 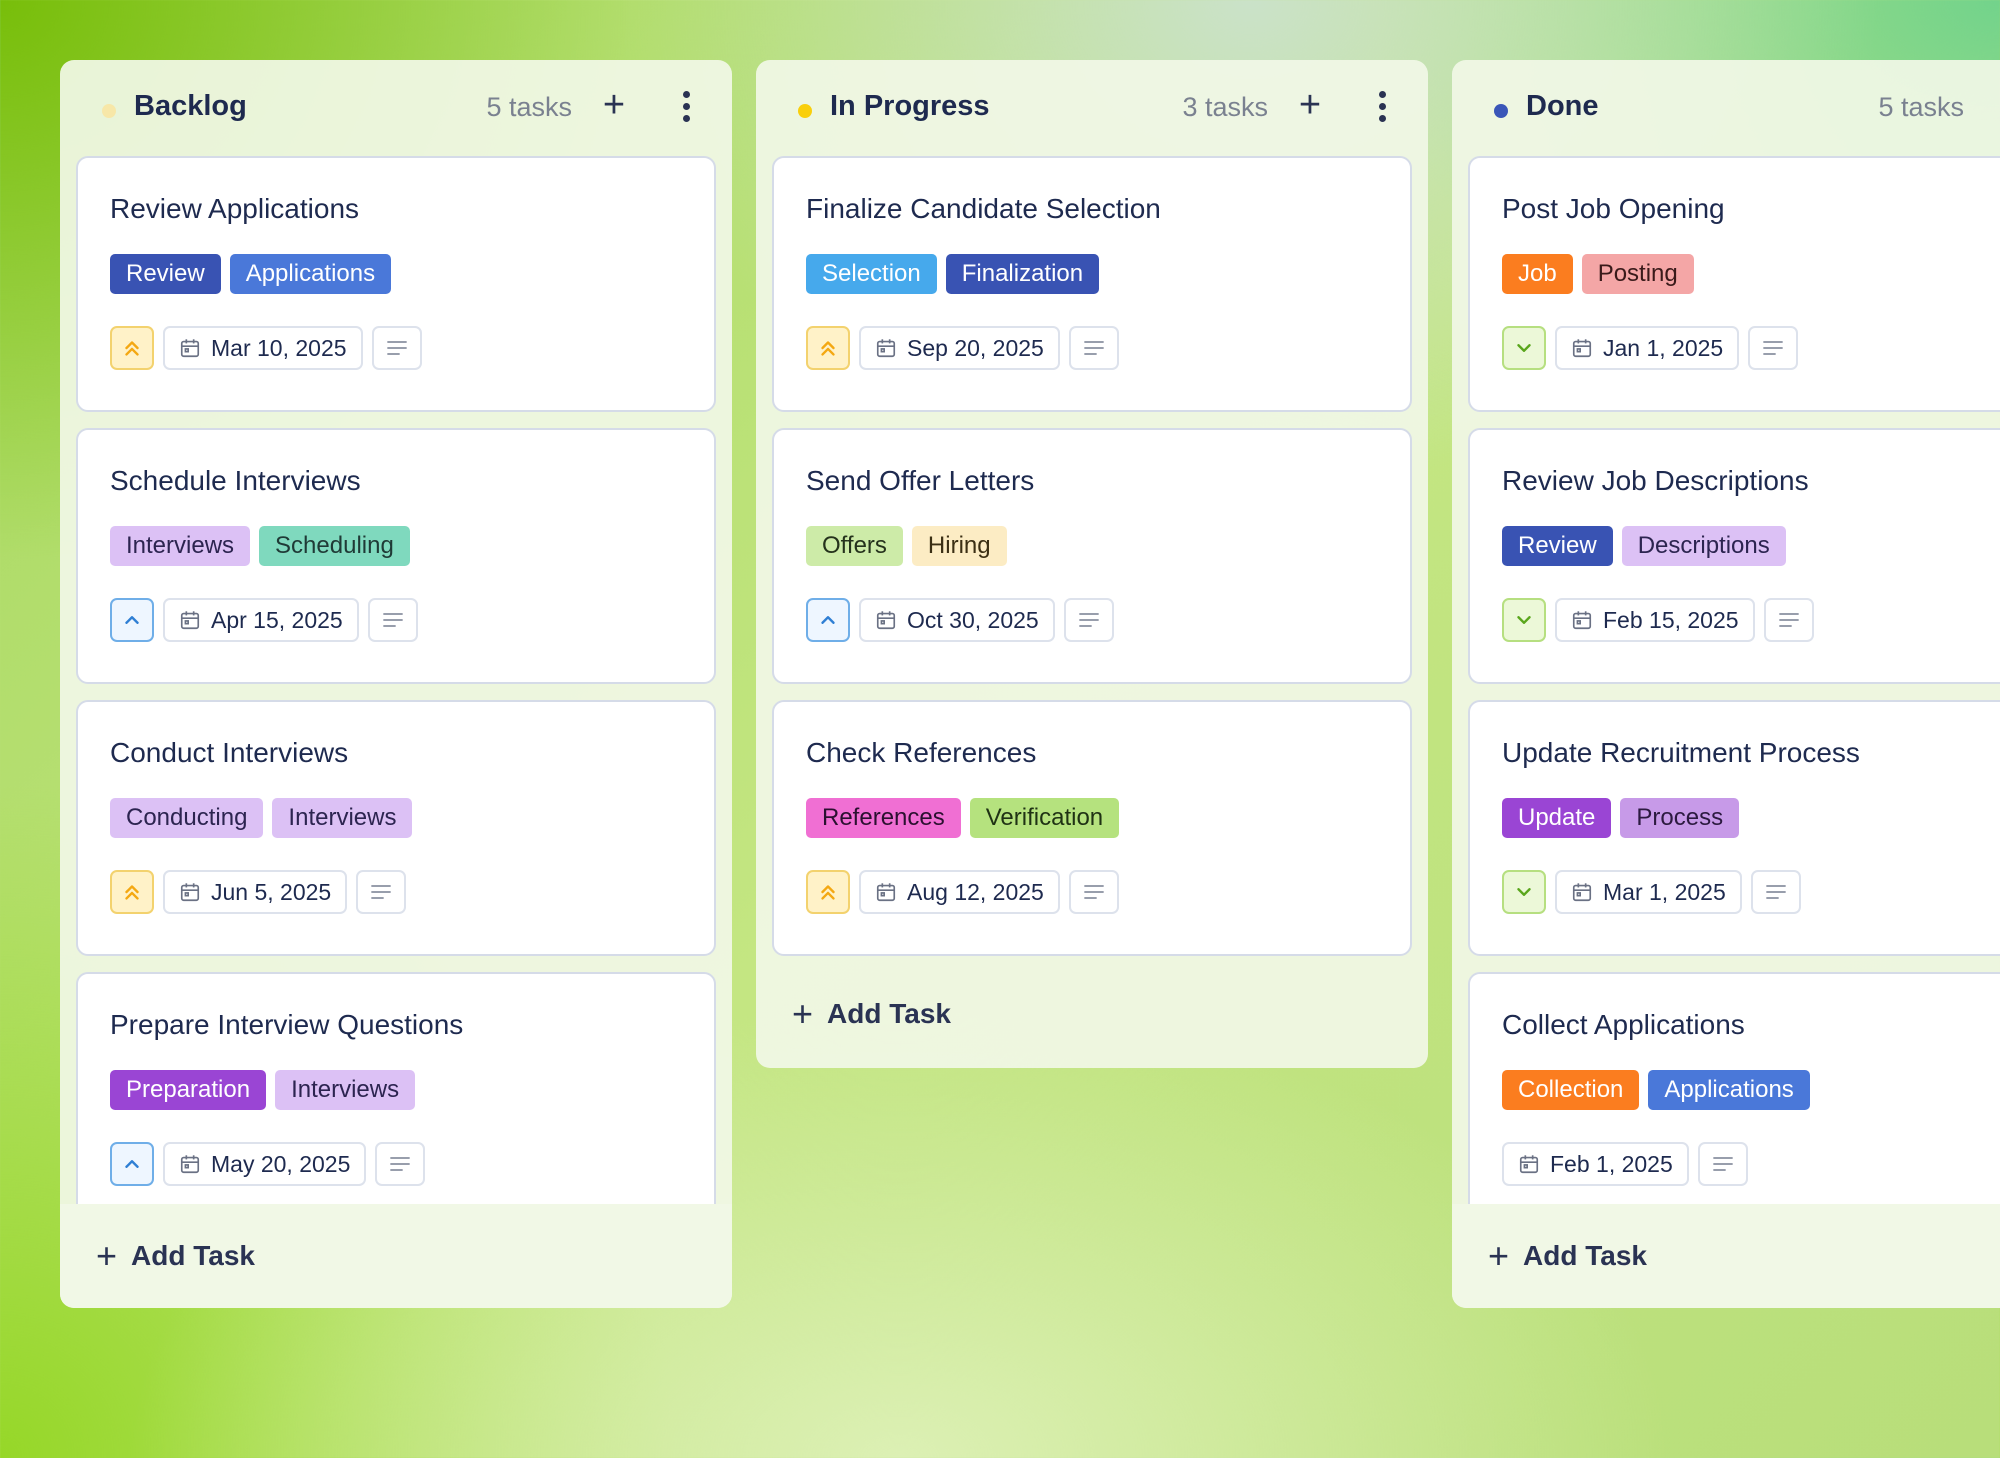 What do you see at coordinates (1751, 274) in the screenshot?
I see `tag-list: Job Posting` at bounding box center [1751, 274].